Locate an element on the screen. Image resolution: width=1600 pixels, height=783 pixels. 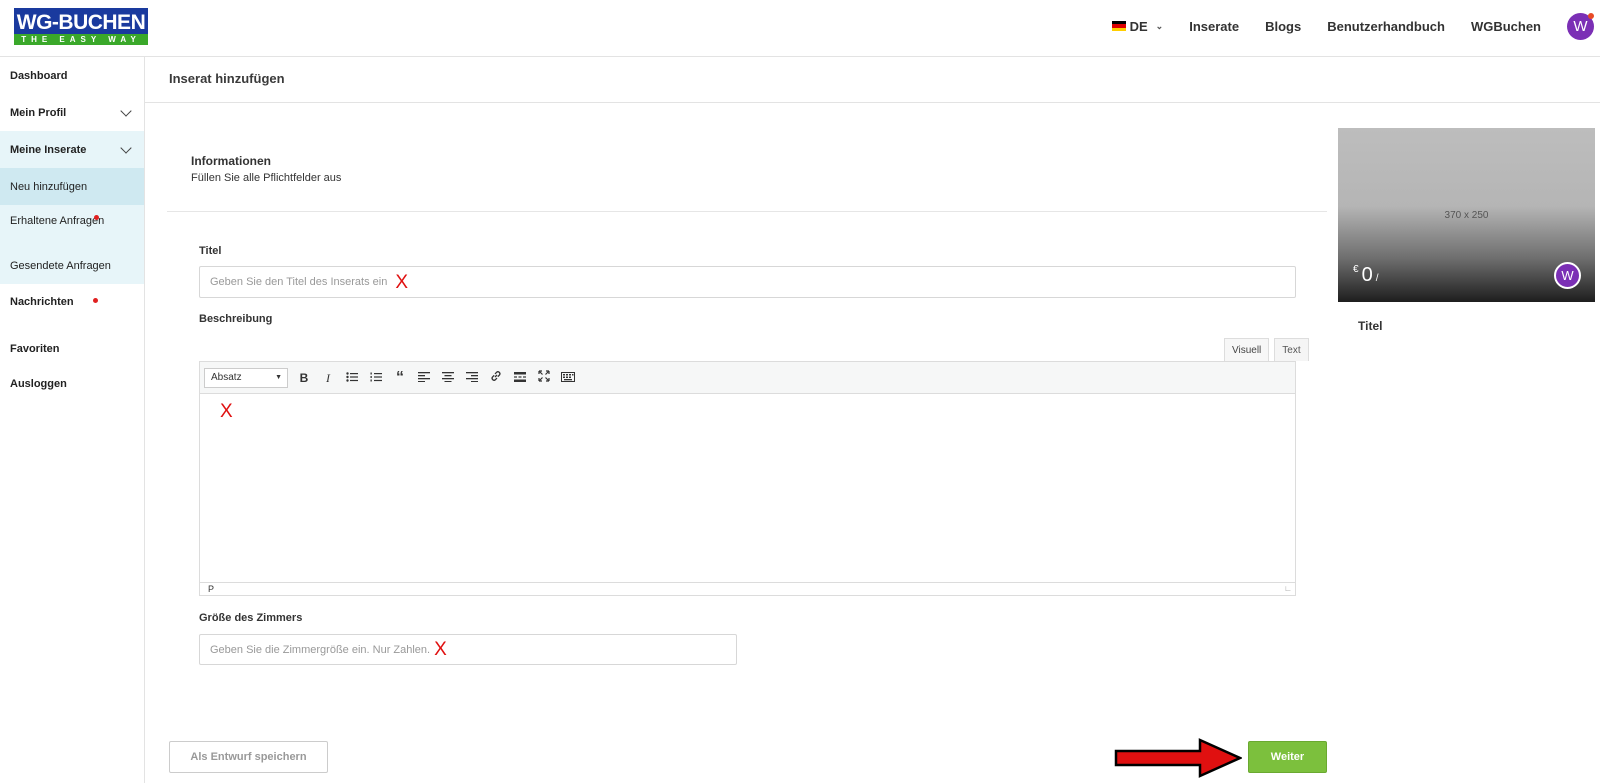
link-icon is located at coordinates (496, 378).